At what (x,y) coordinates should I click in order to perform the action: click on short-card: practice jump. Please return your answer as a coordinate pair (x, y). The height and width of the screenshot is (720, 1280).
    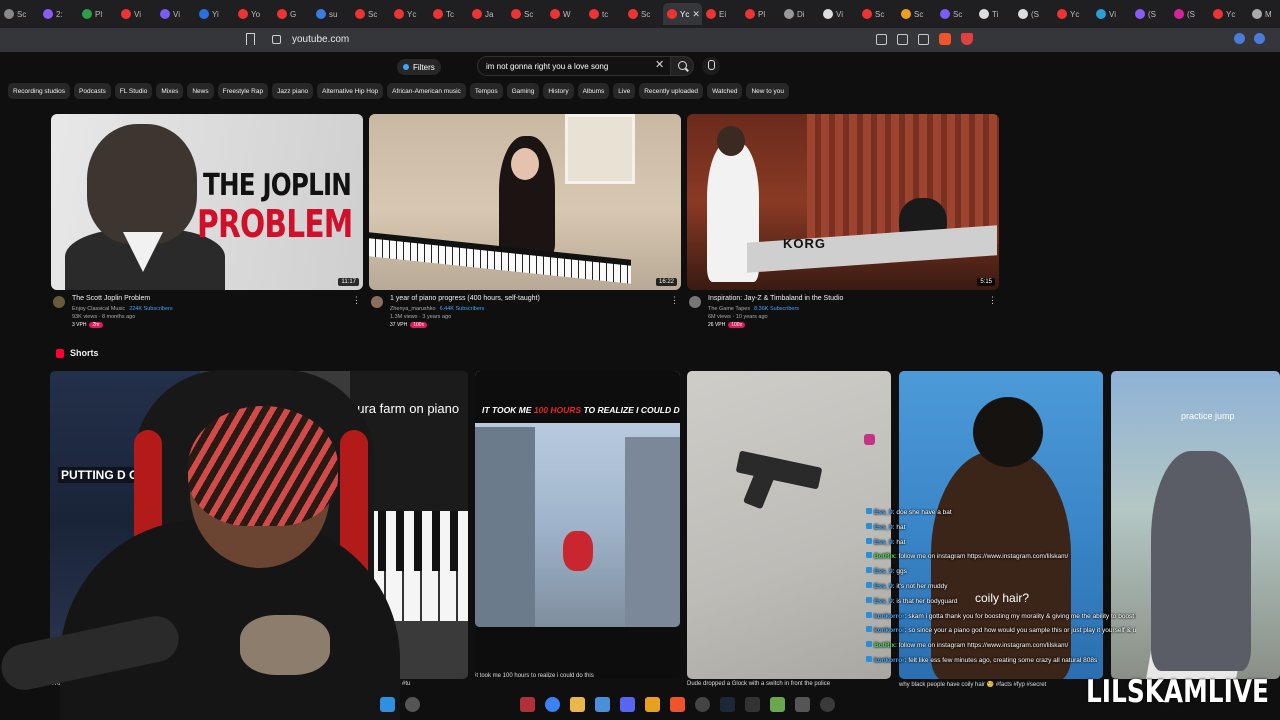
    Looking at the image, I should click on (1195, 525).